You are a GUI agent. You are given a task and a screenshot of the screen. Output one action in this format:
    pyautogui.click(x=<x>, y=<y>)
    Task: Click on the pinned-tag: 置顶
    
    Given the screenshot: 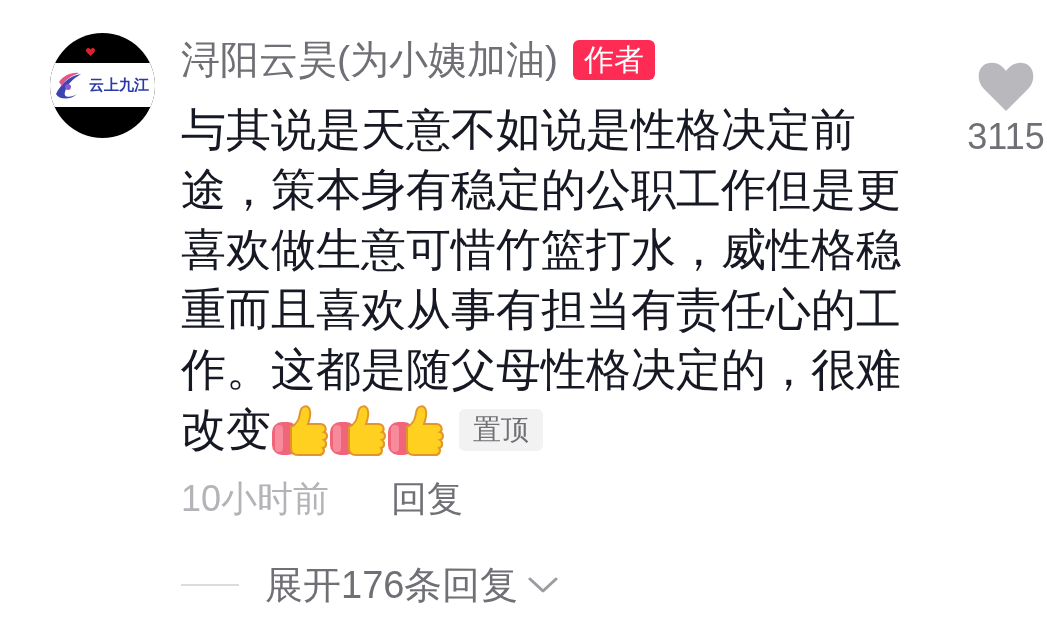 What is the action you would take?
    pyautogui.click(x=501, y=430)
    